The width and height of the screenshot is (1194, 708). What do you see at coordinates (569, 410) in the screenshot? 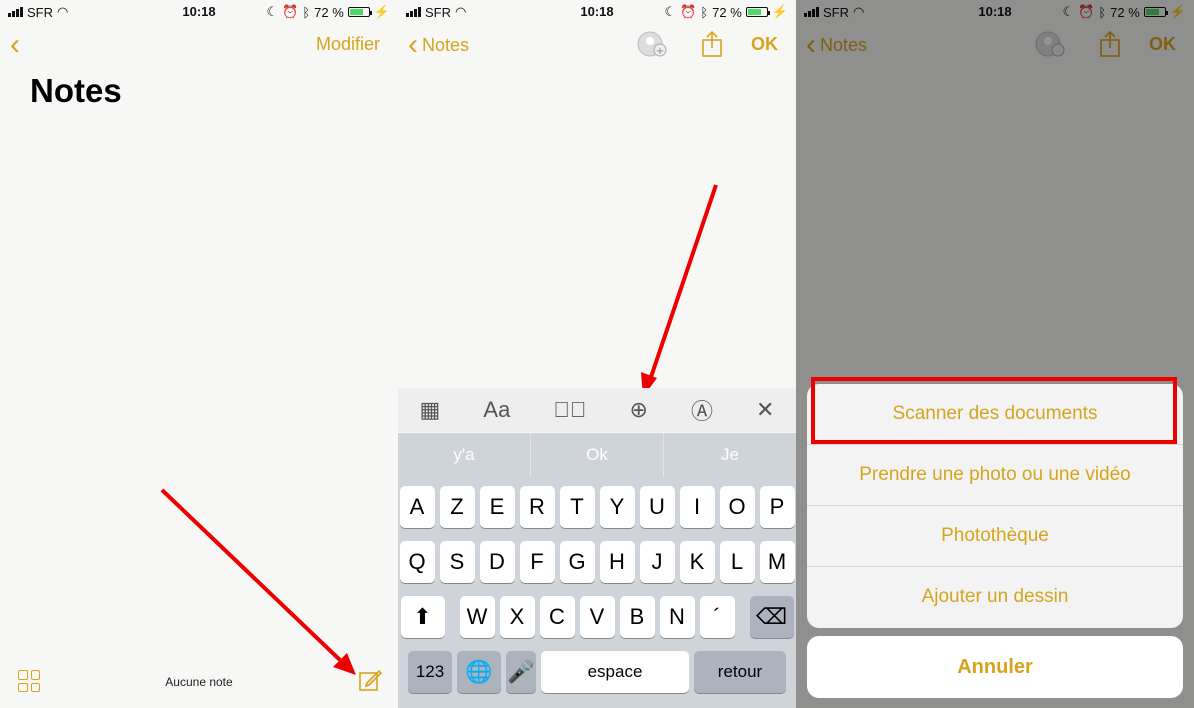
I see `checklist-icon: ✓⃝` at bounding box center [569, 410].